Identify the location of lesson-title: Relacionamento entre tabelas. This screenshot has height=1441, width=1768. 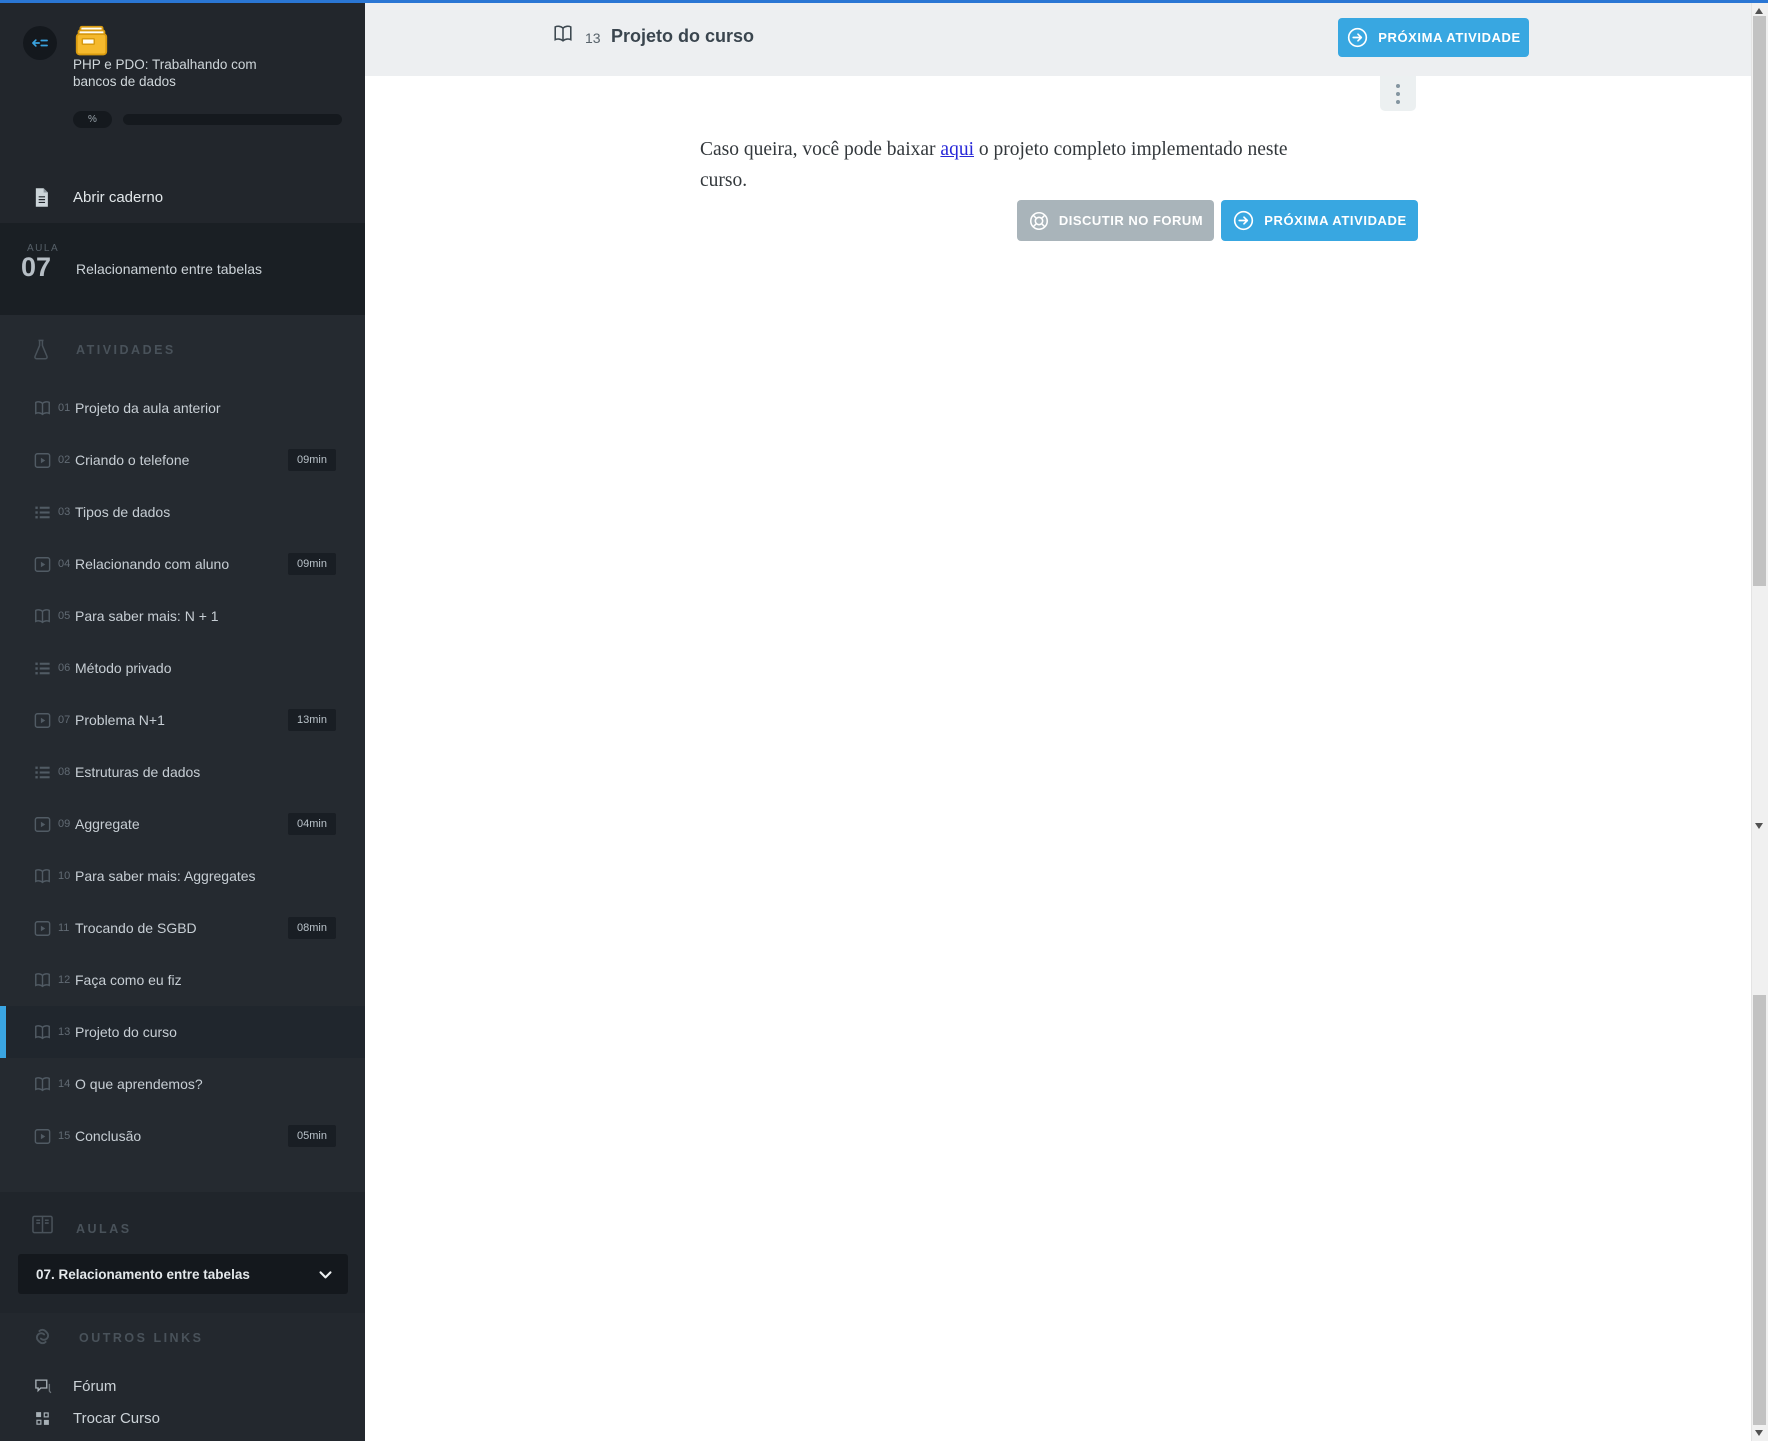
(169, 269).